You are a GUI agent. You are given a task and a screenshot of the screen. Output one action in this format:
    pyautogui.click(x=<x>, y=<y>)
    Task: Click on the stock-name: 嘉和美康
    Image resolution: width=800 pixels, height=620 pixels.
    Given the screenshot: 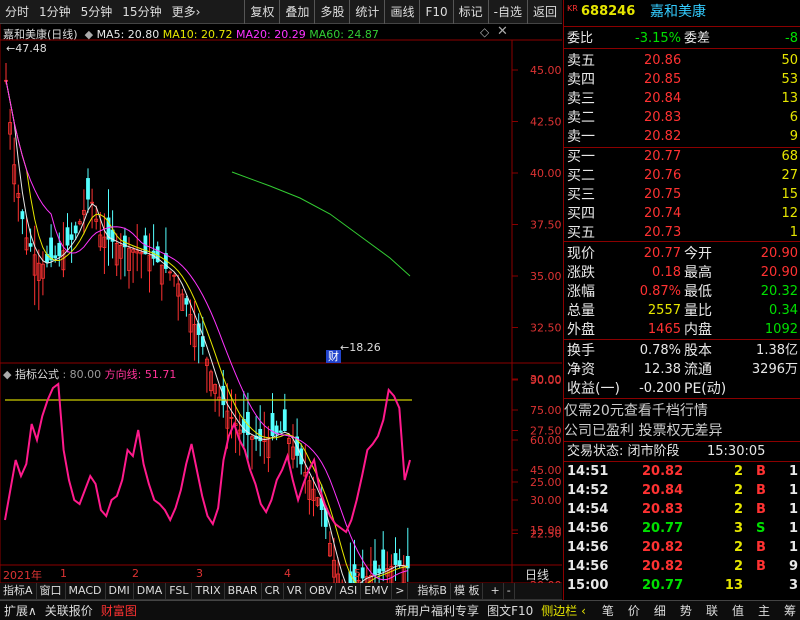 What is the action you would take?
    pyautogui.click(x=678, y=12)
    